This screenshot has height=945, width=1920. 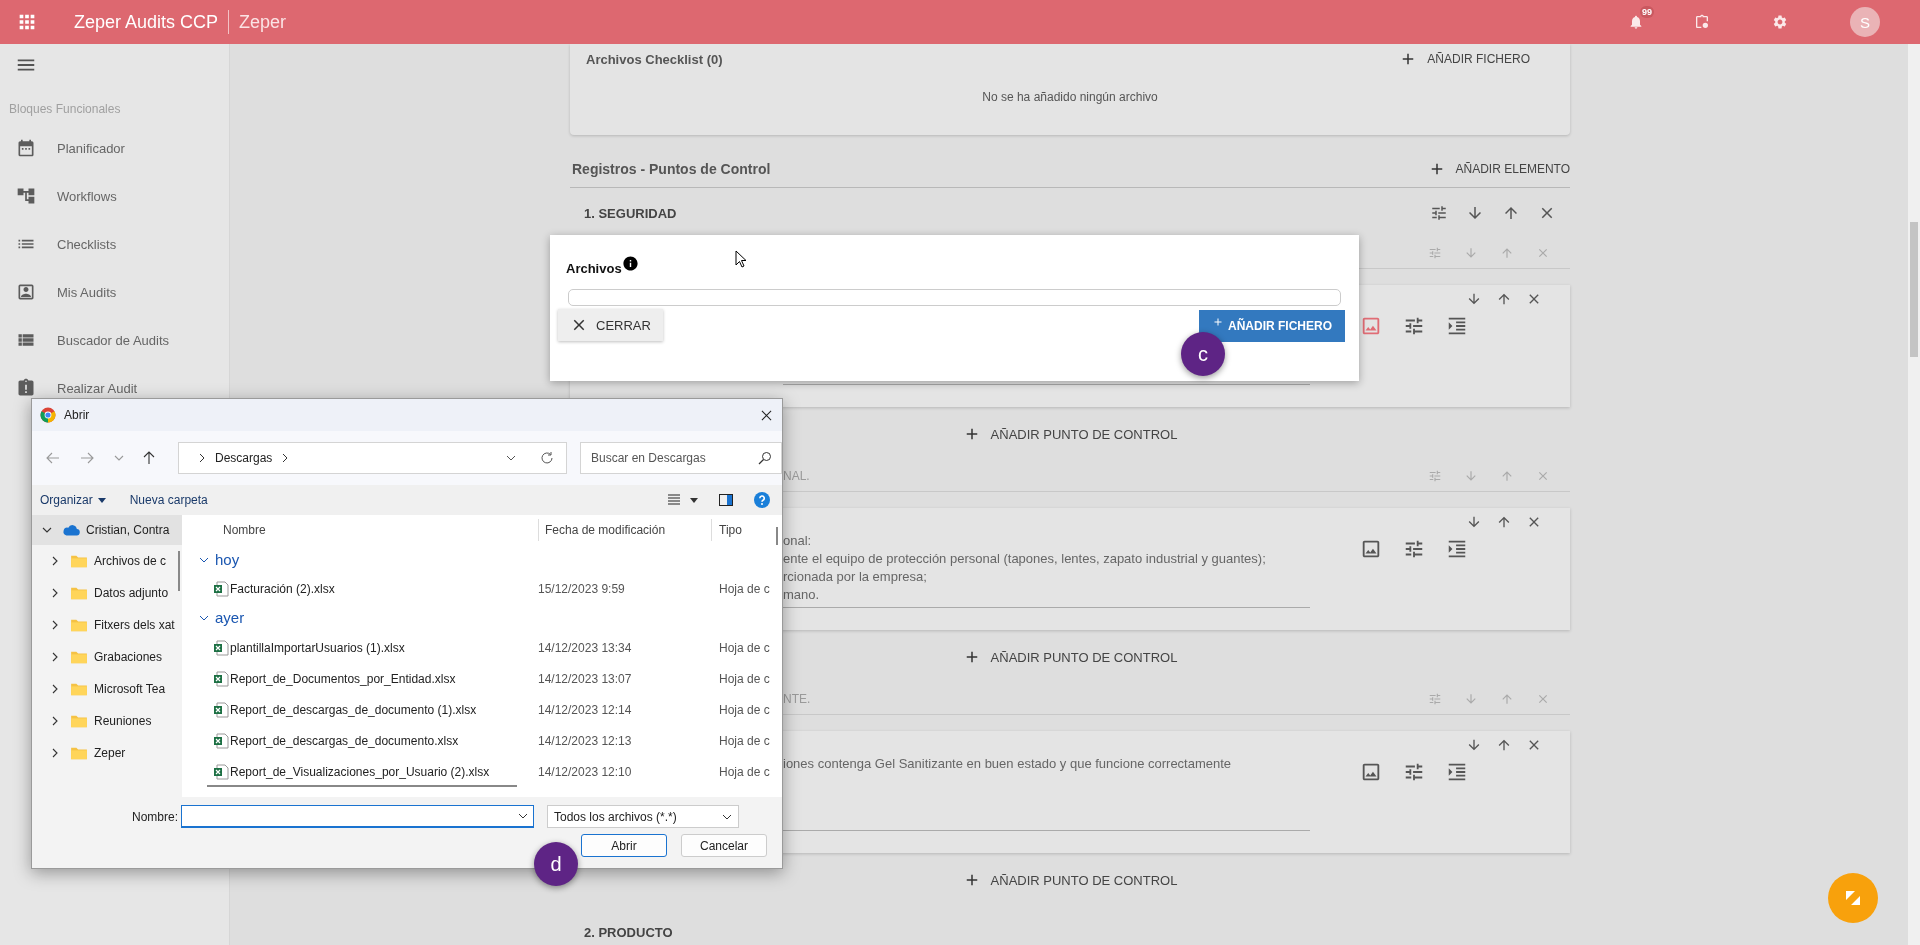 I want to click on folder-tree-item: Grabaciones, so click(x=107, y=657).